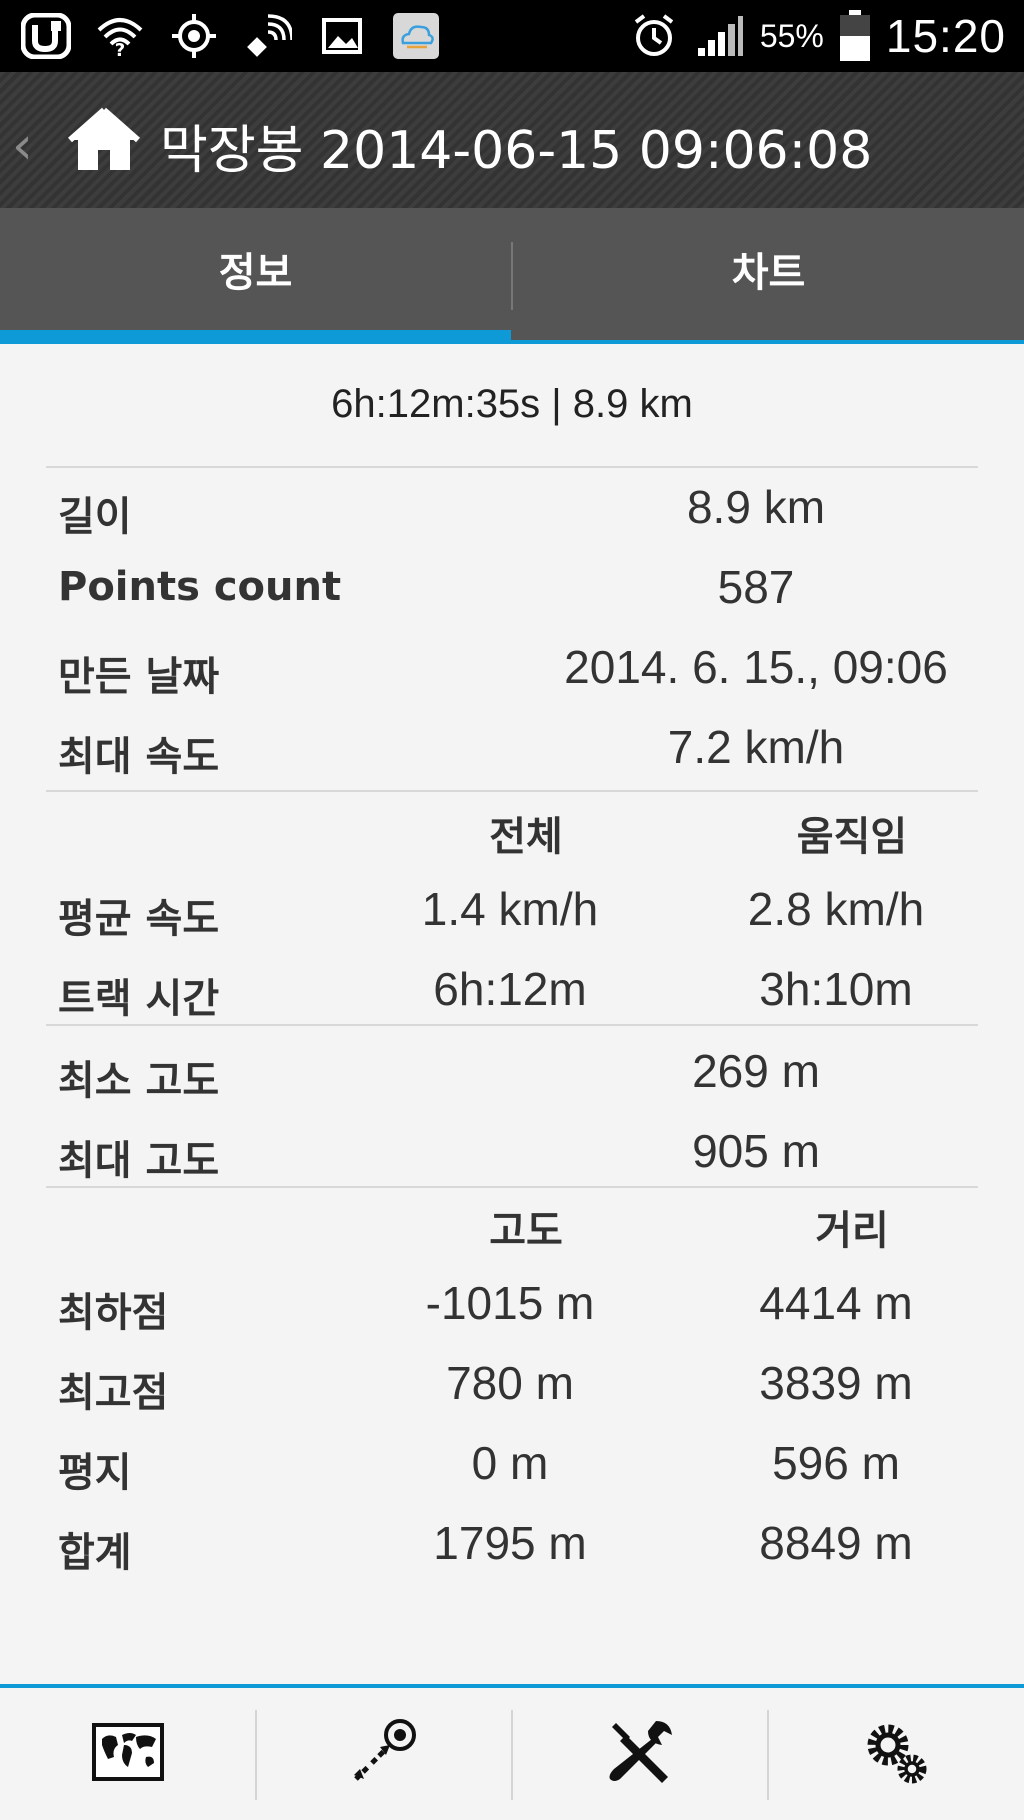 The height and width of the screenshot is (1820, 1024). Describe the element at coordinates (791, 35) in the screenshot. I see `battery-percent: 55%` at that location.